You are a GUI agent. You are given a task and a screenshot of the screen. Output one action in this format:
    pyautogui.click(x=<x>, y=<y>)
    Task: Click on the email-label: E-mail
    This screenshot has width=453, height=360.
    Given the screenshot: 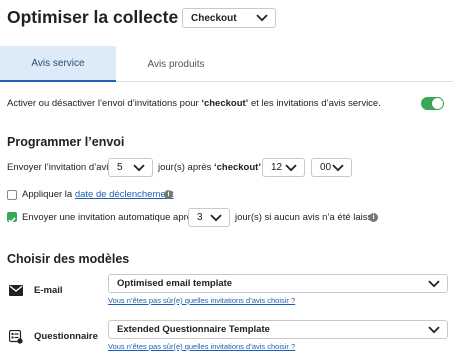 What is the action you would take?
    pyautogui.click(x=48, y=290)
    